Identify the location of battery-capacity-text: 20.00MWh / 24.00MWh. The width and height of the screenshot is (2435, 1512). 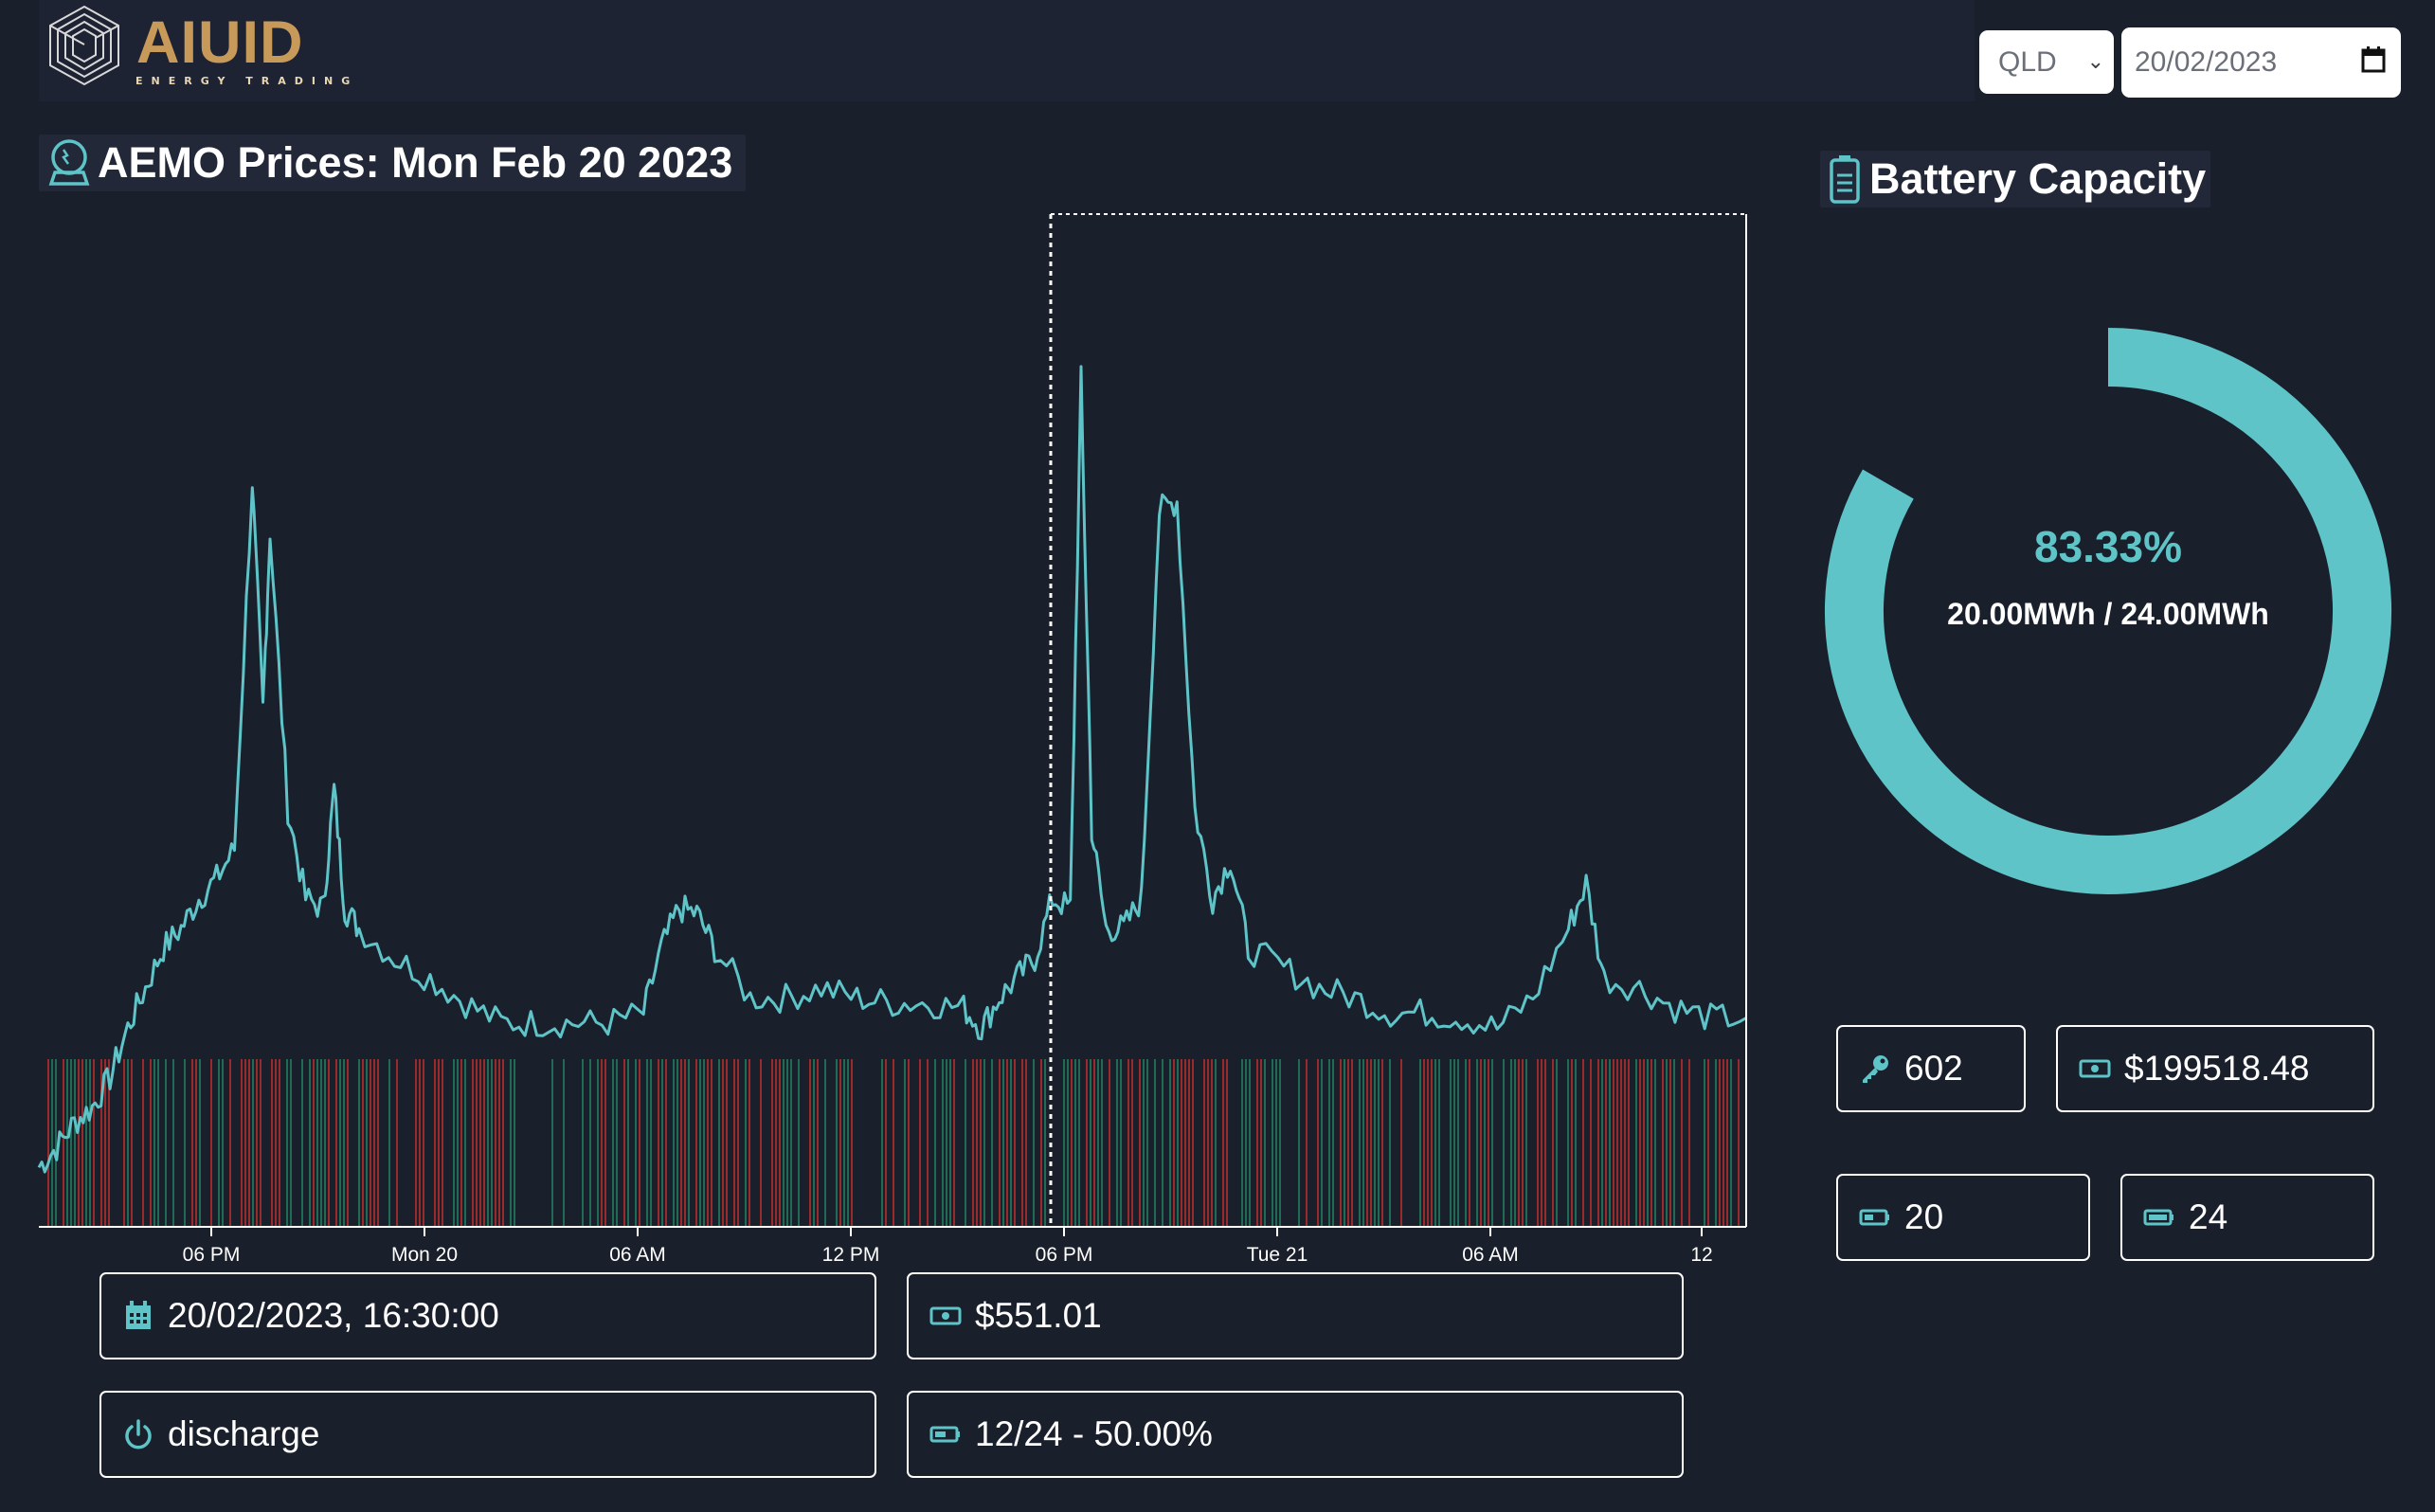
(2108, 614).